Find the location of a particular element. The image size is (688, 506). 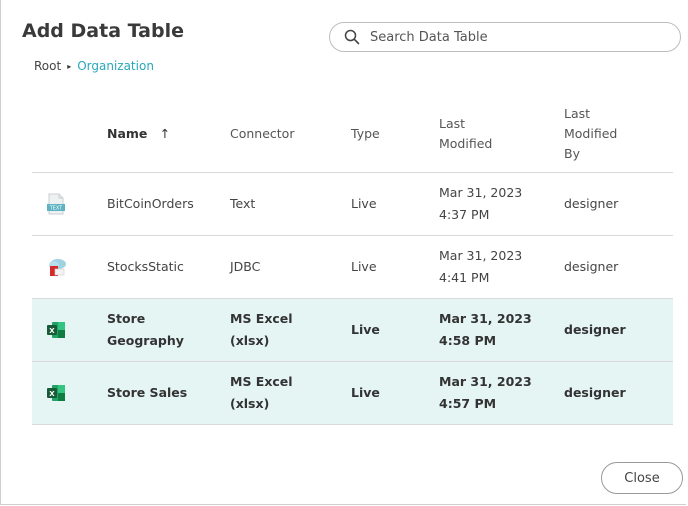

breadcrumb: Root ▸ Organization is located at coordinates (94, 66).